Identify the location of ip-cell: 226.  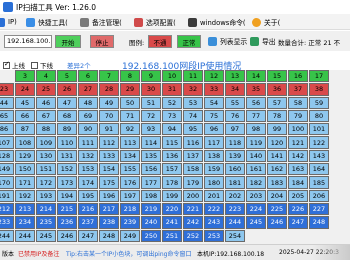
(298, 209).